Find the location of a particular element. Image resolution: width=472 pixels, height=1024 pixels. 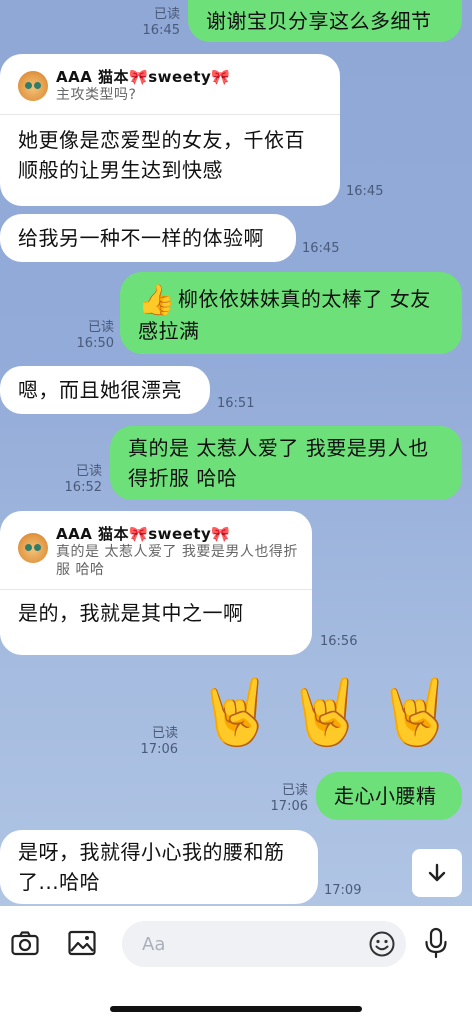

message-time: 16:51 is located at coordinates (236, 403).